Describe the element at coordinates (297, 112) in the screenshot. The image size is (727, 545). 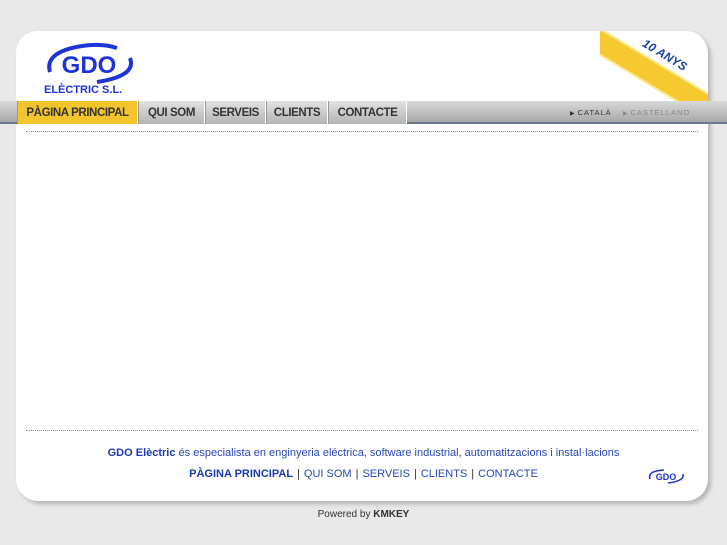
I see `nav-item-clients: CLIENTS` at that location.